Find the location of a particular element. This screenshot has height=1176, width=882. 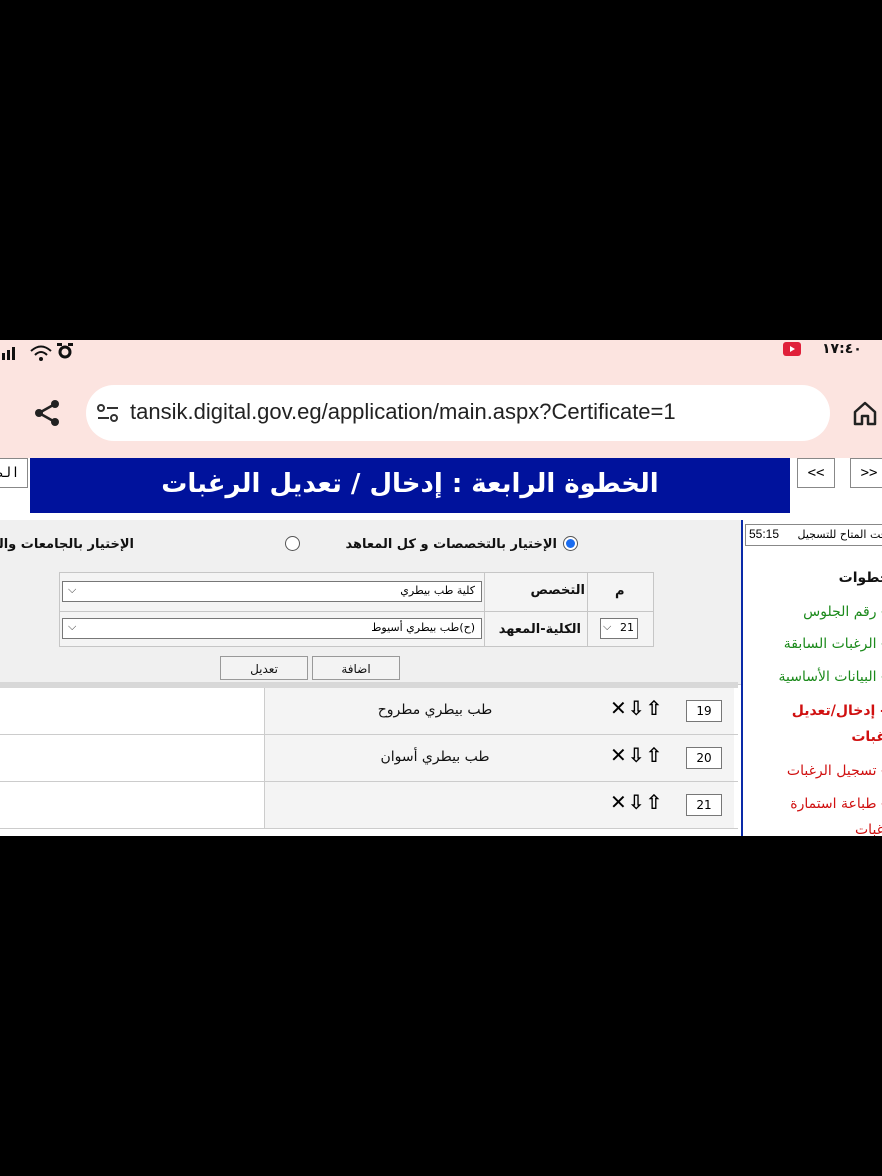

specialization-select-cell: كلية طب بيطري ⌵ is located at coordinates (272, 592).